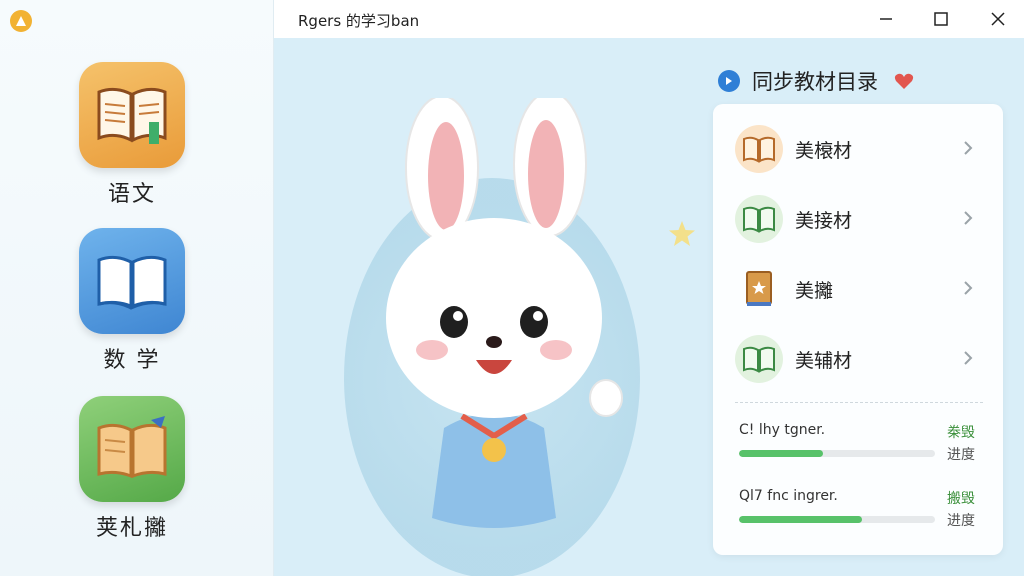 The image size is (1024, 576). I want to click on progress-item: C! lhy tgner. 桊毁 进度, so click(864, 442).